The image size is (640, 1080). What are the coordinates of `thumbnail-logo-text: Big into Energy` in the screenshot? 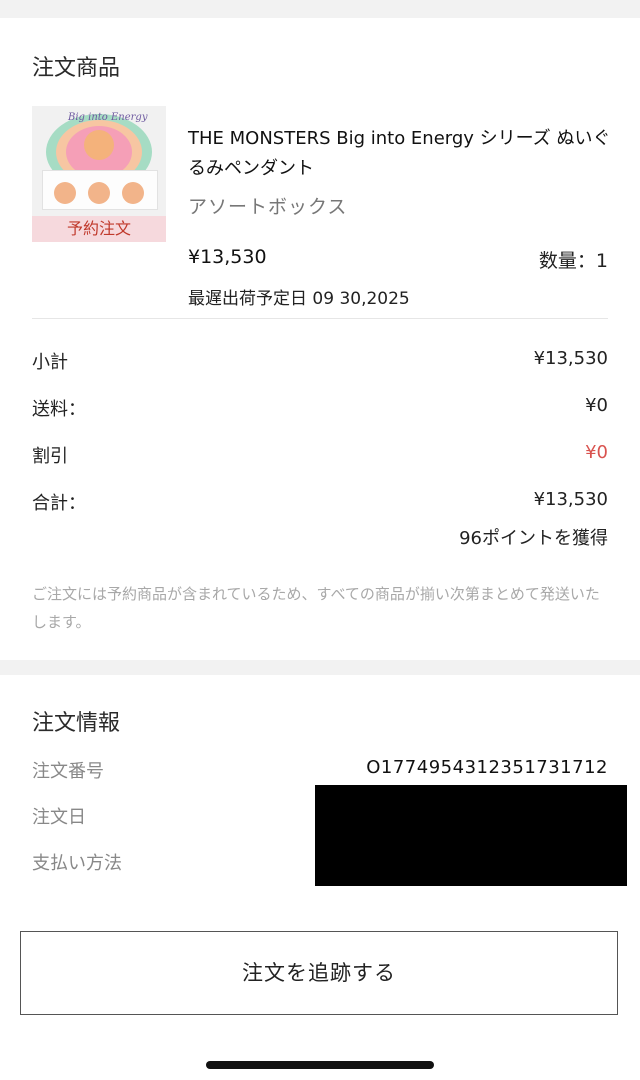 It's located at (108, 117).